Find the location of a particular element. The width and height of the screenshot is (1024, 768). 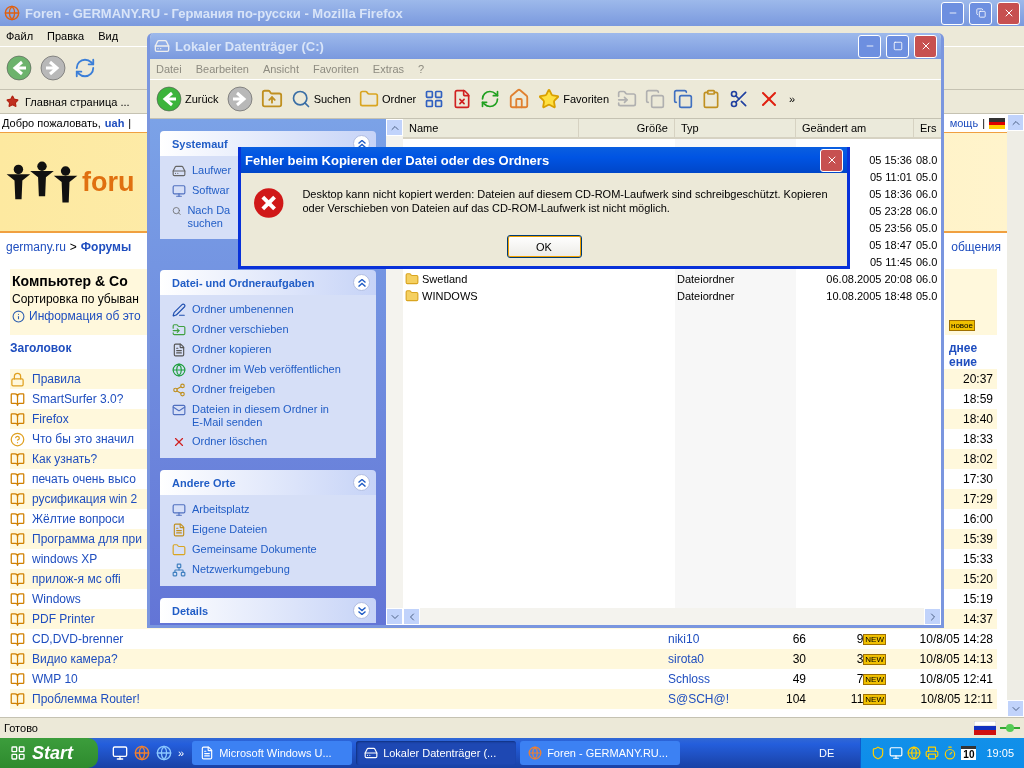

reload-icon is located at coordinates (85, 68).